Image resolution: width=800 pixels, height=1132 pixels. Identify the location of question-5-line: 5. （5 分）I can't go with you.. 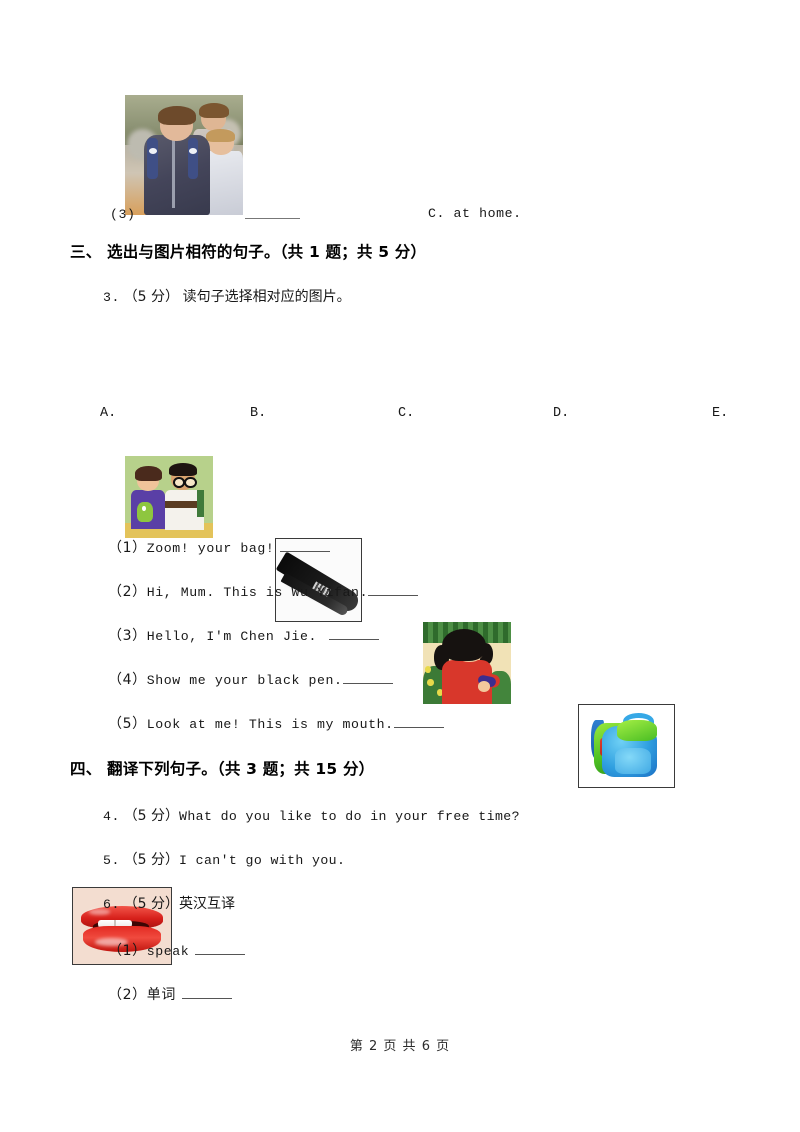
(224, 859).